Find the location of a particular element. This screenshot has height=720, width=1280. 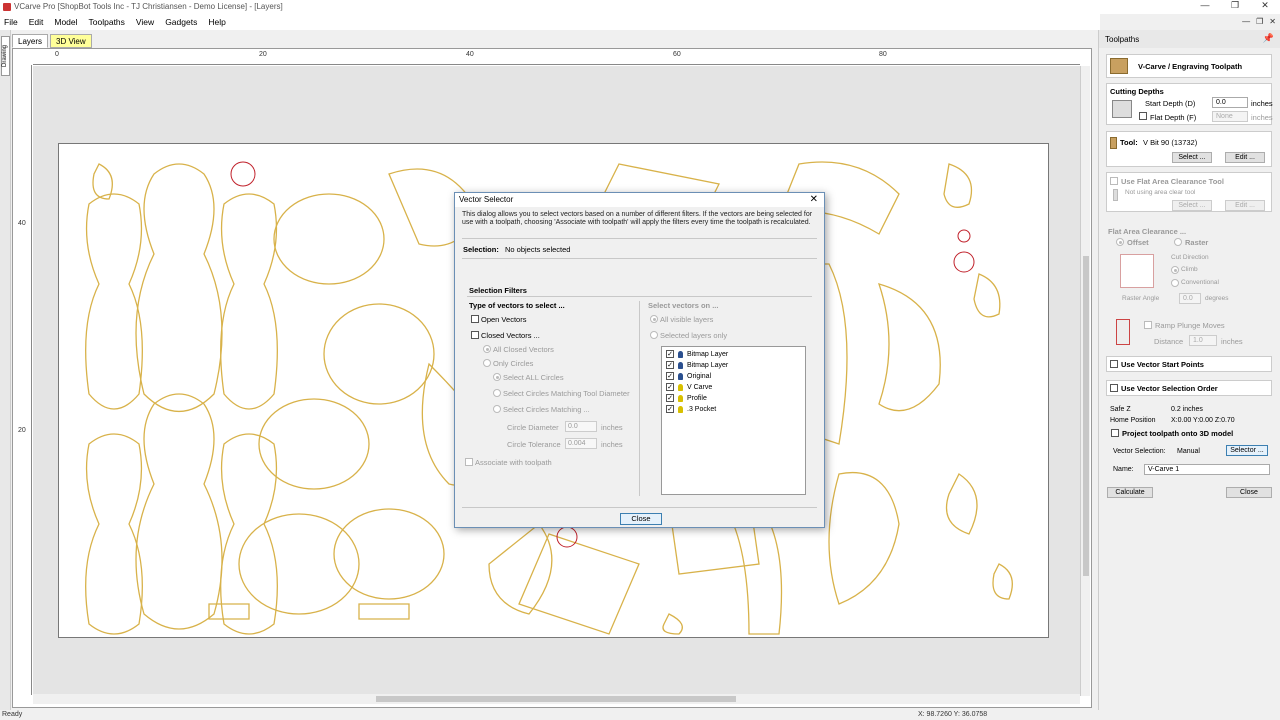

minimize-button: — is located at coordinates (1205, 5).